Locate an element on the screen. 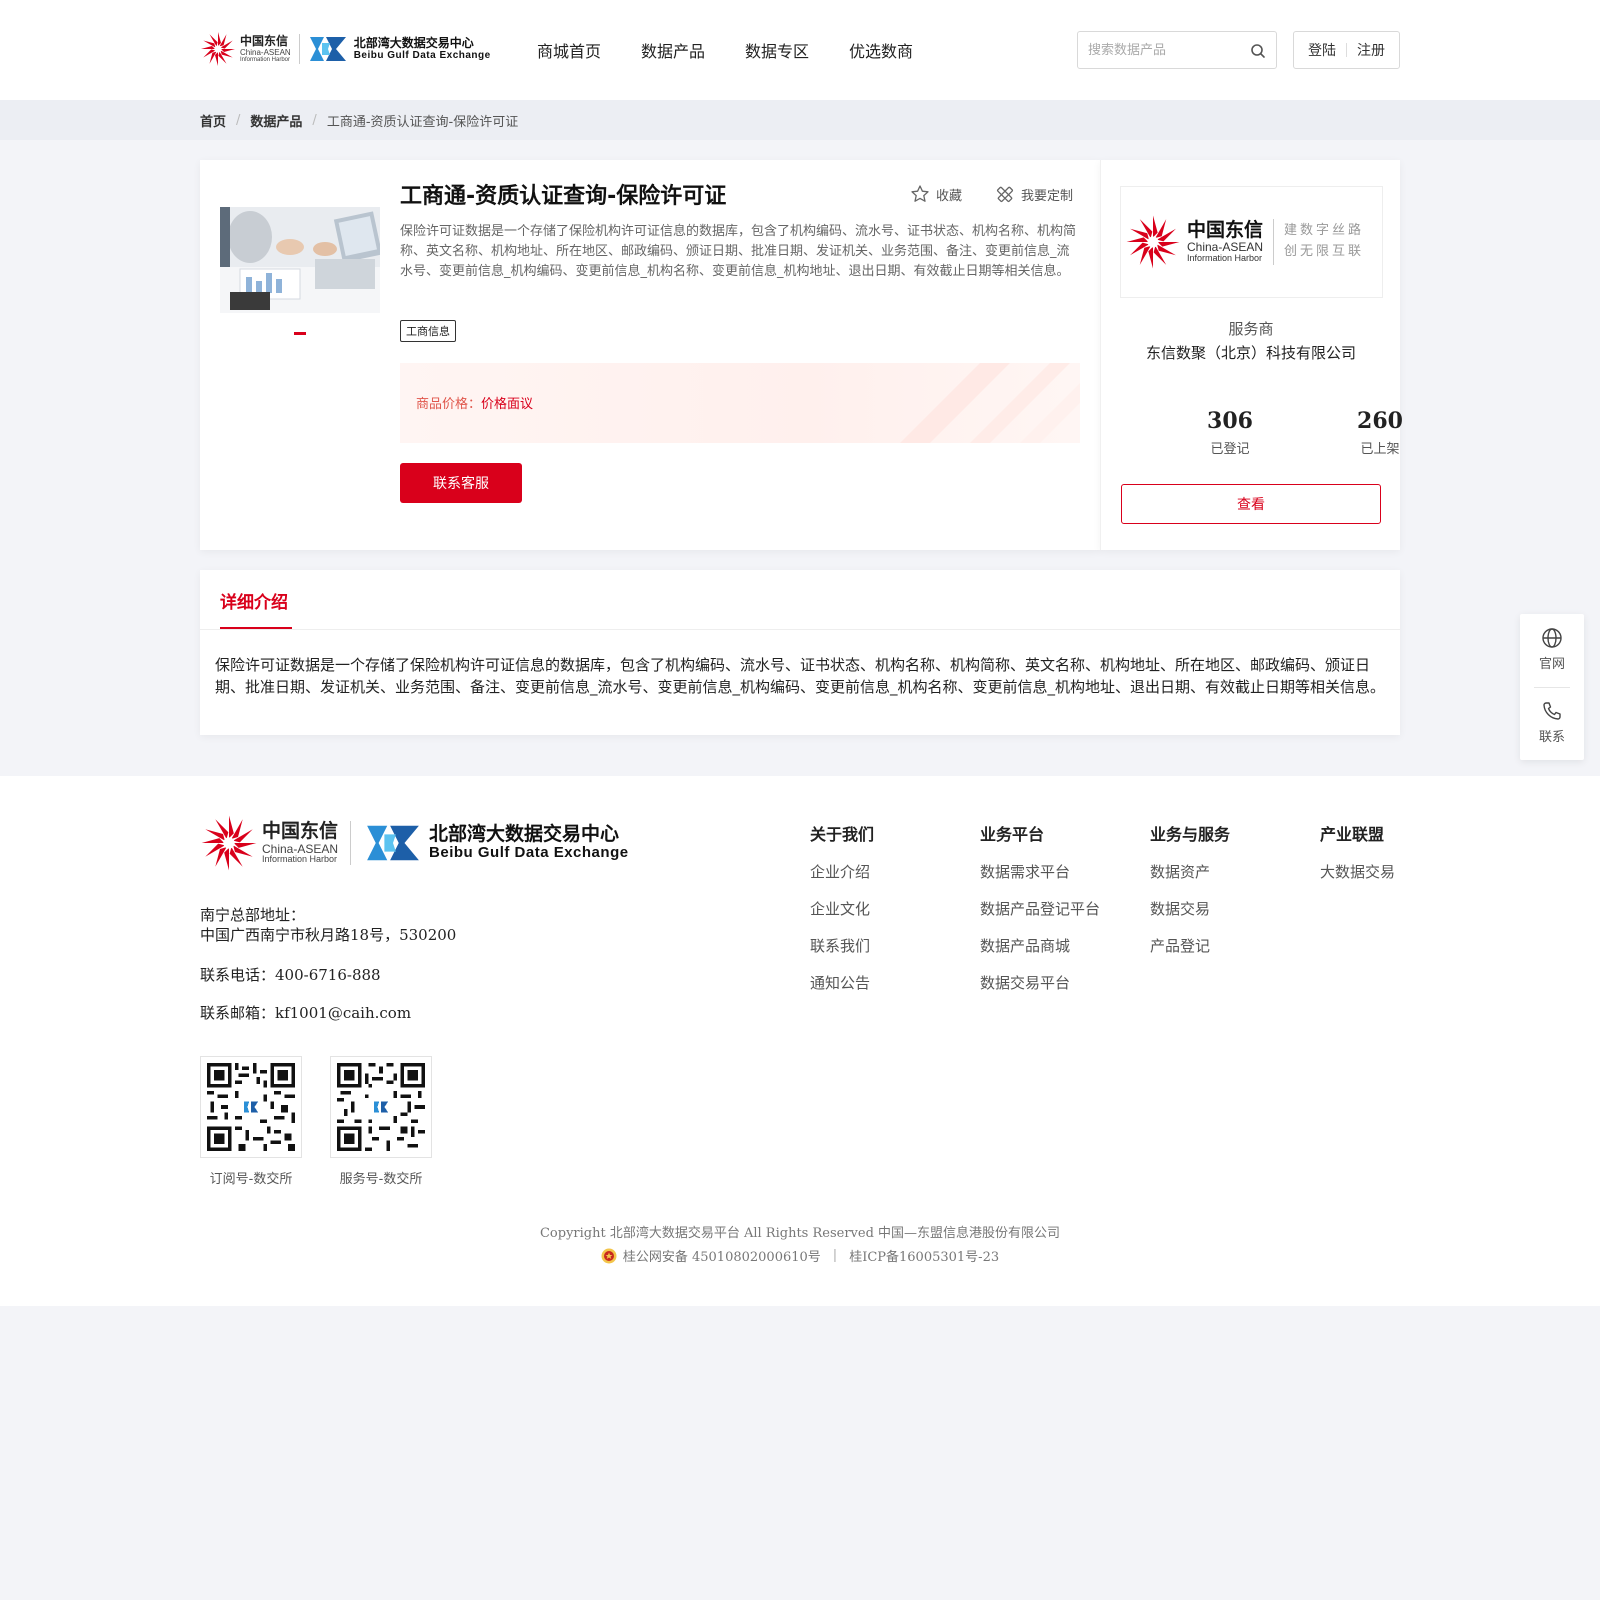 This screenshot has width=1600, height=1600. business-meeting-image is located at coordinates (300, 260).